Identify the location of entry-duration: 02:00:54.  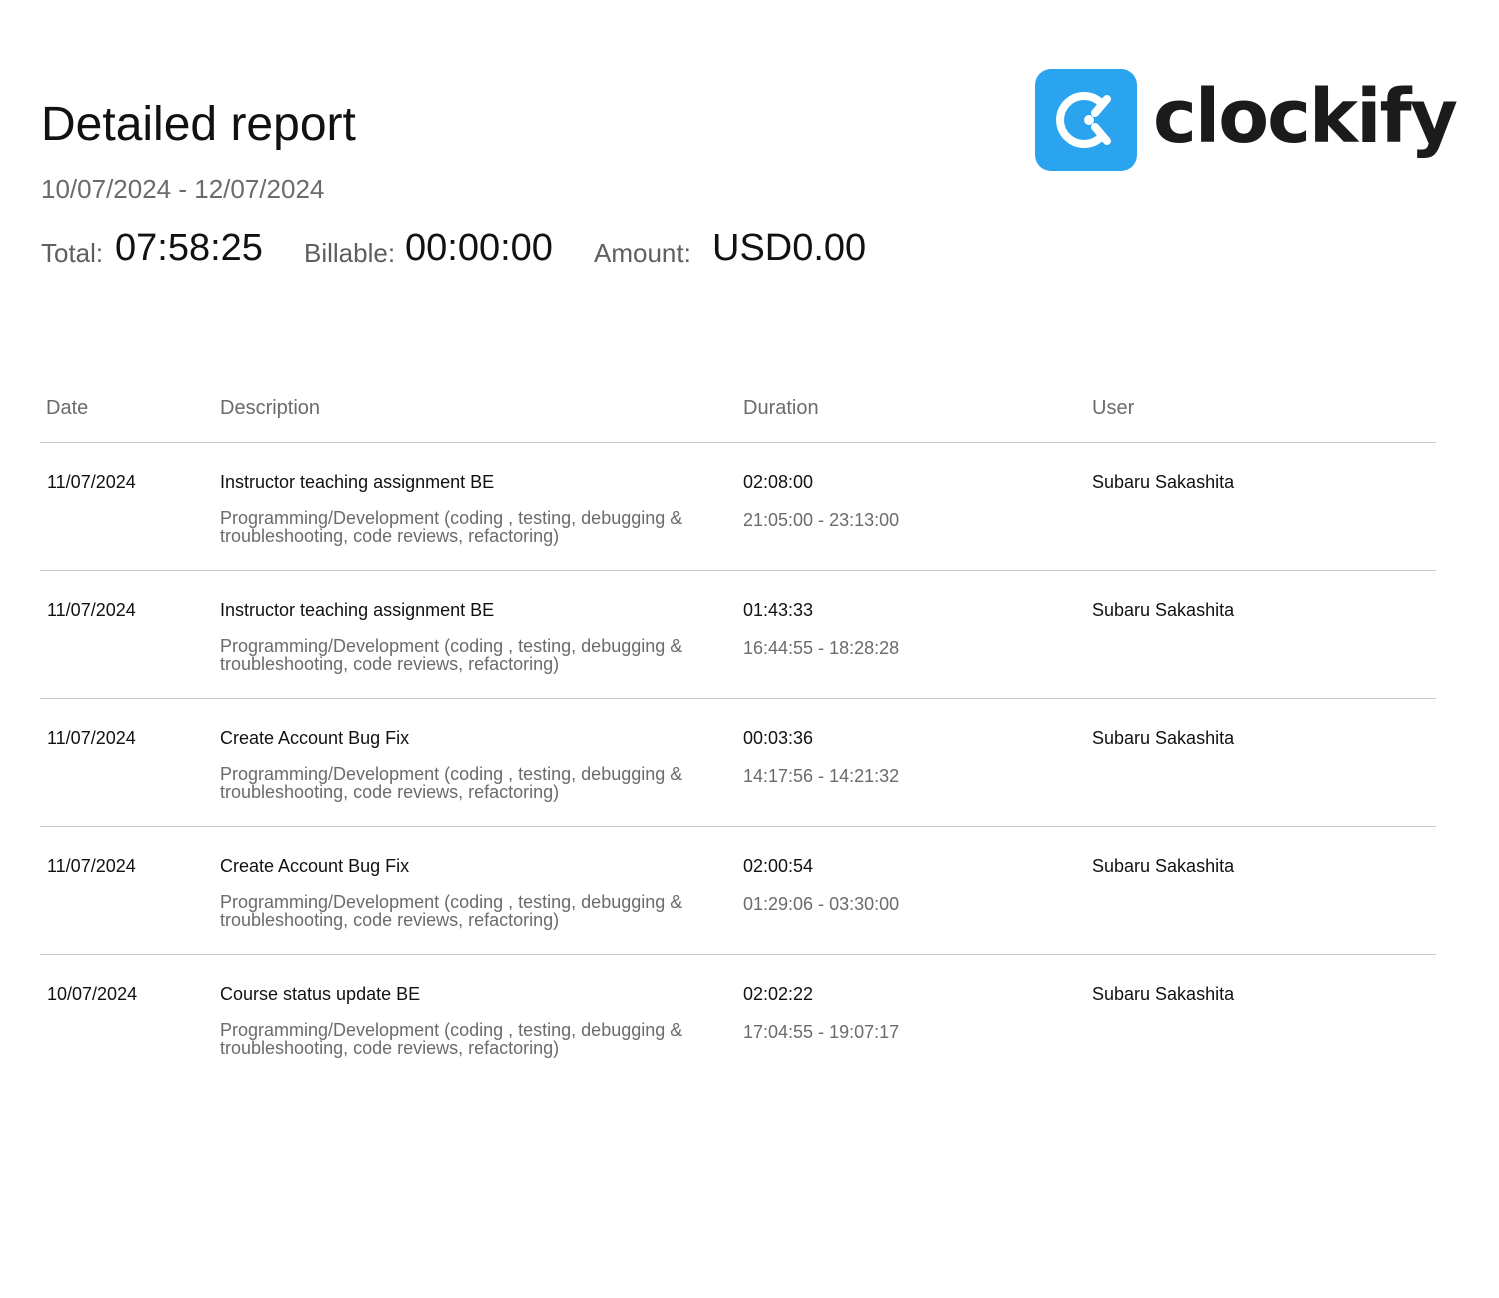
(778, 866).